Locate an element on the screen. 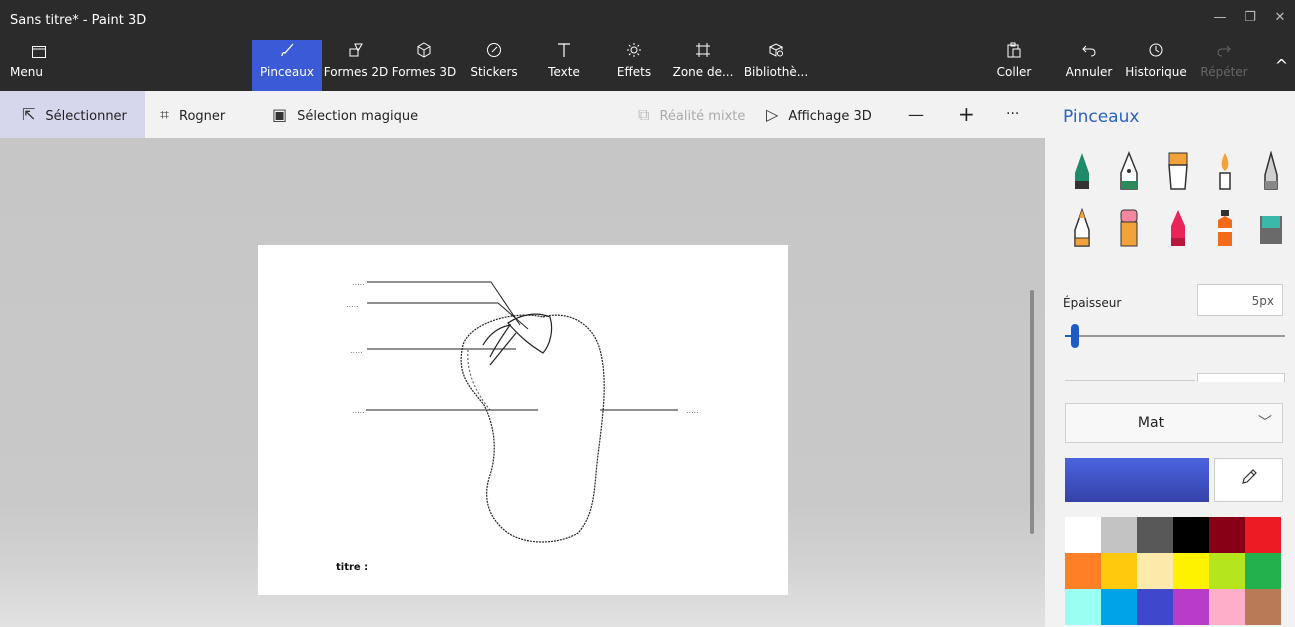 This screenshot has height=627, width=1295. calligraphy-pen-icon is located at coordinates (1129, 170).